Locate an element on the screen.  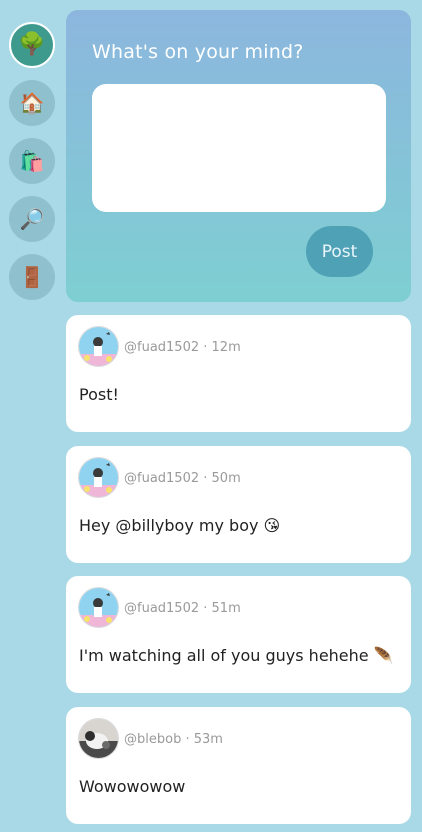
post-meta: @fuad1502 · 50m is located at coordinates (182, 478).